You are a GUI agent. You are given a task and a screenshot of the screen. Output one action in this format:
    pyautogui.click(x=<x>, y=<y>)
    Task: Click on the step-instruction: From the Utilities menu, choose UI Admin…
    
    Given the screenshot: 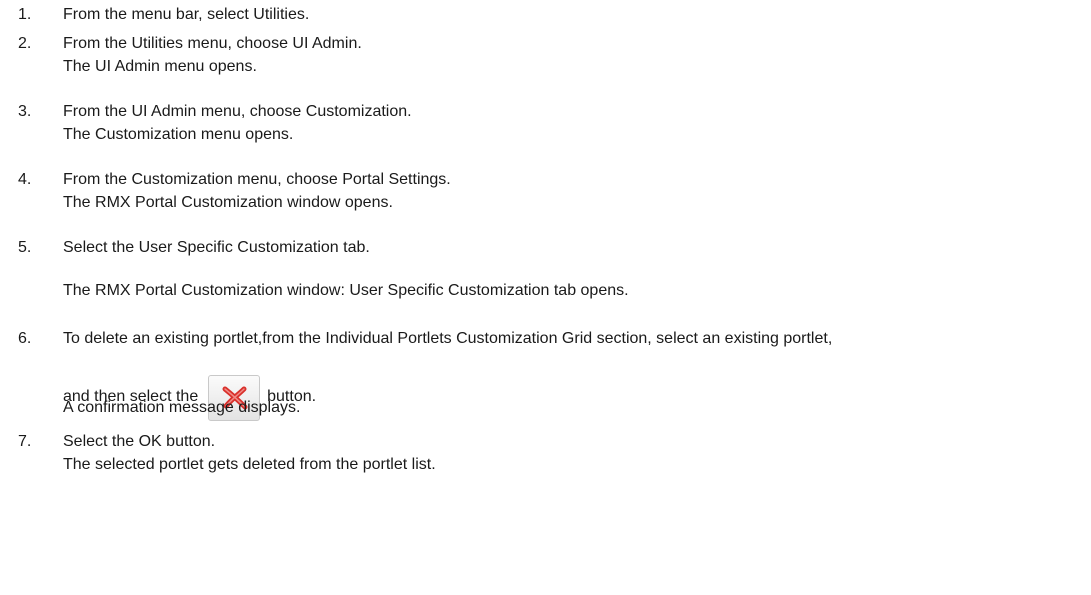 What is the action you would take?
    pyautogui.click(x=212, y=43)
    